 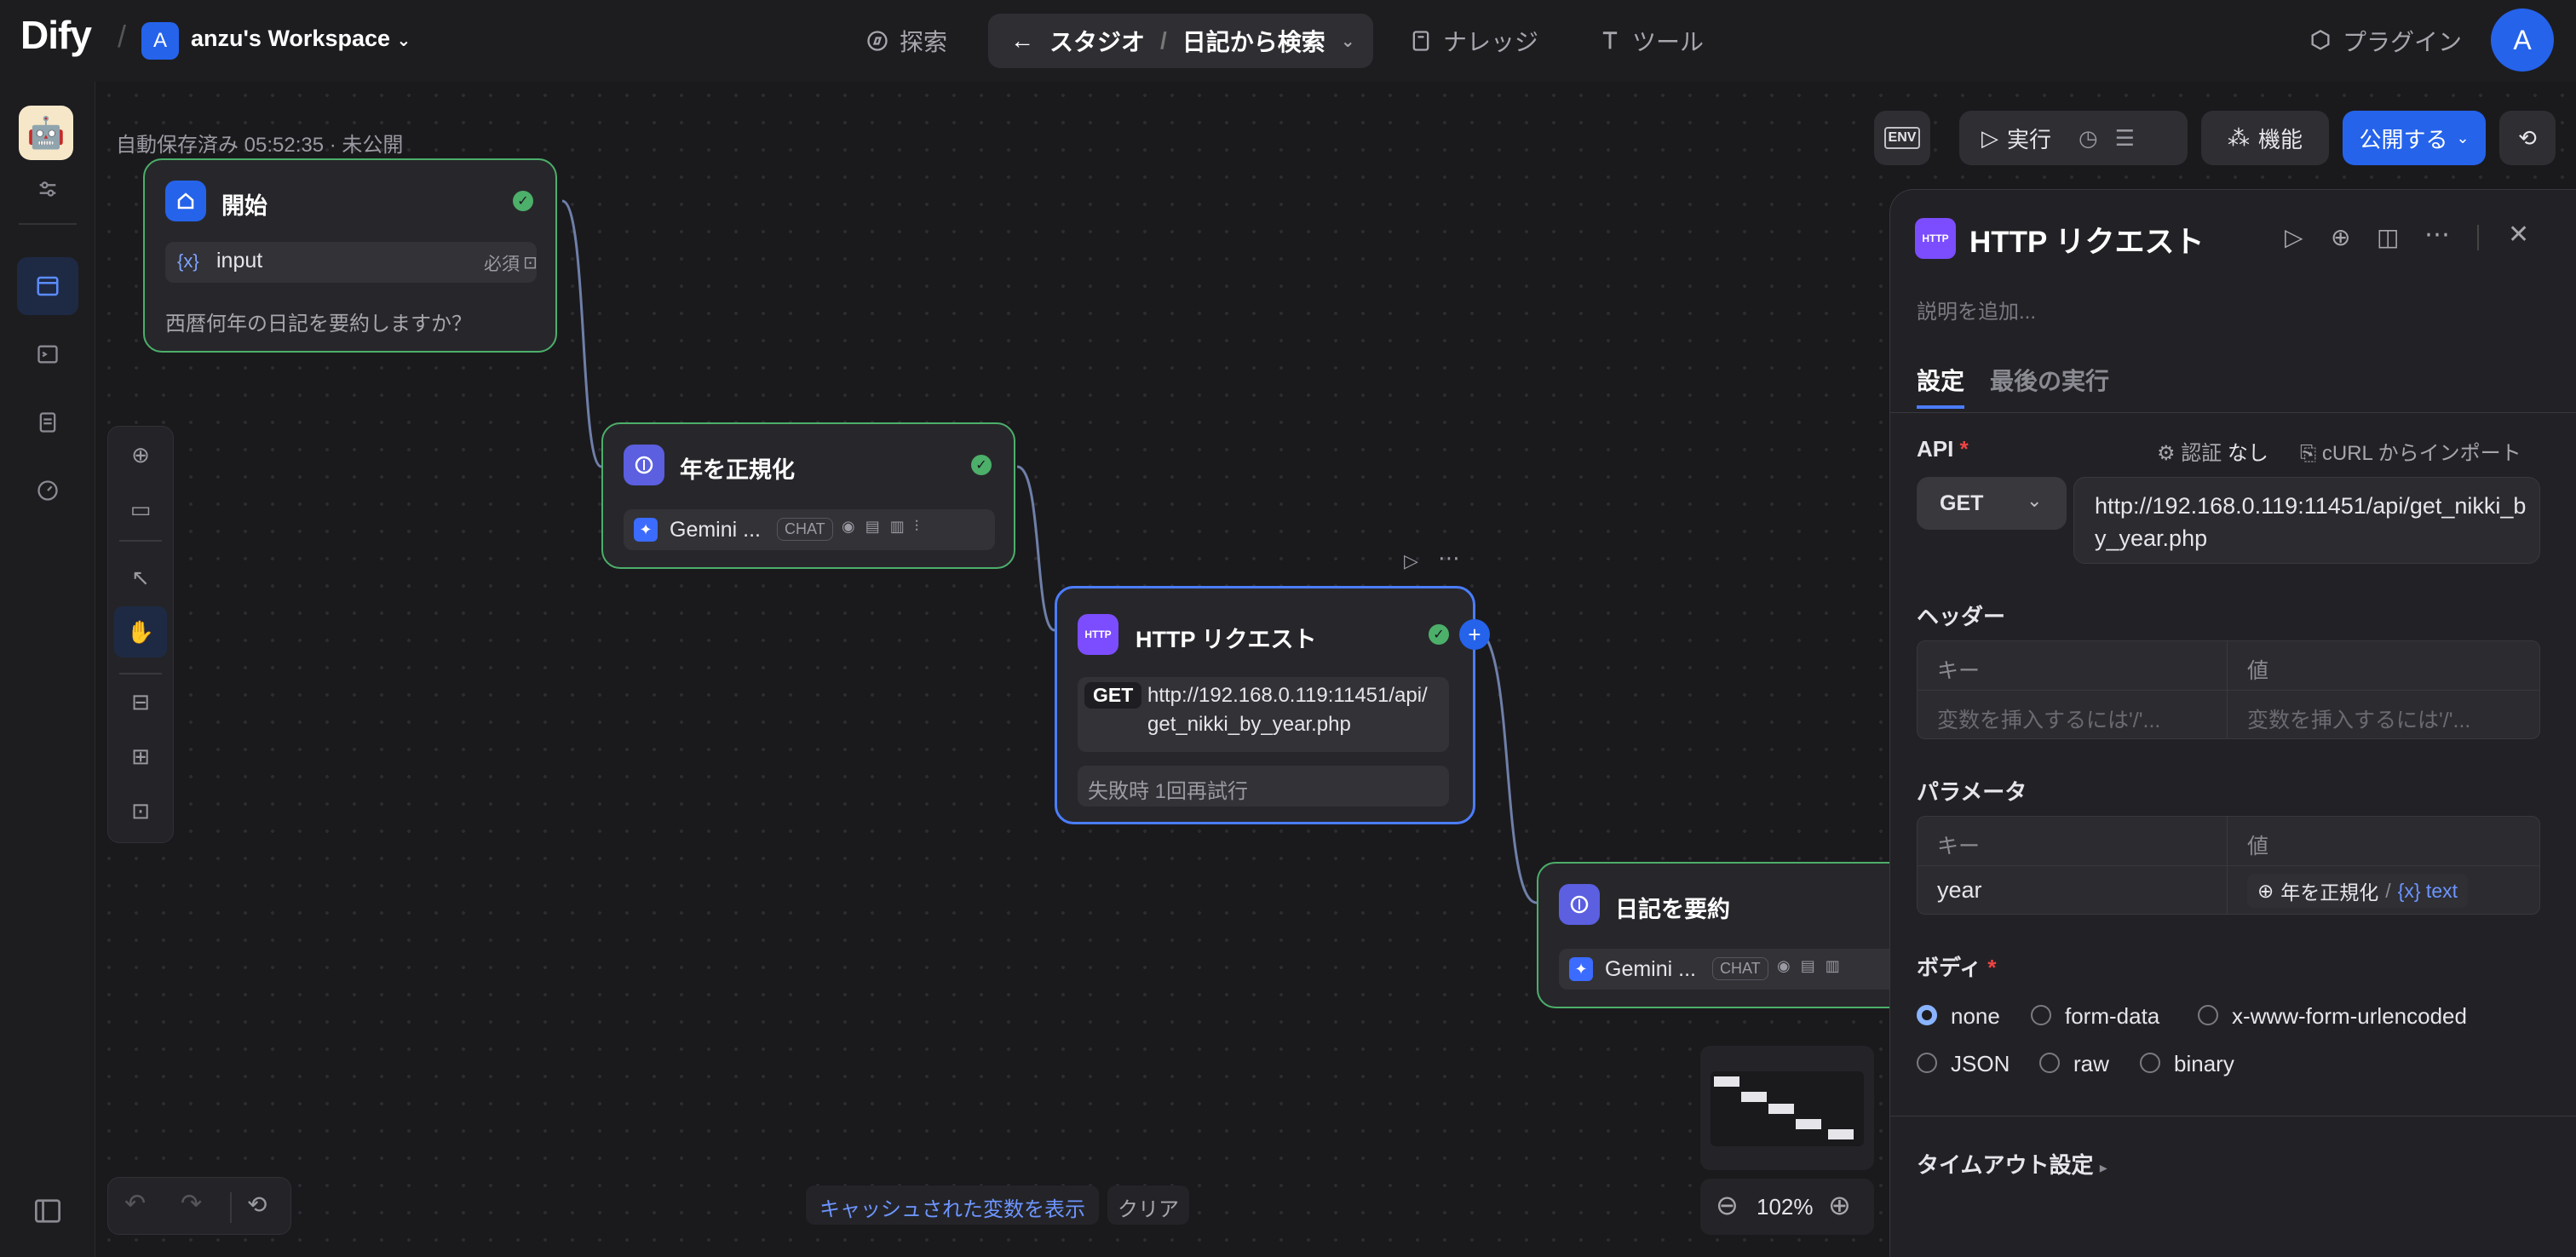 What do you see at coordinates (1927, 1015) in the screenshot?
I see `body-none-radio` at bounding box center [1927, 1015].